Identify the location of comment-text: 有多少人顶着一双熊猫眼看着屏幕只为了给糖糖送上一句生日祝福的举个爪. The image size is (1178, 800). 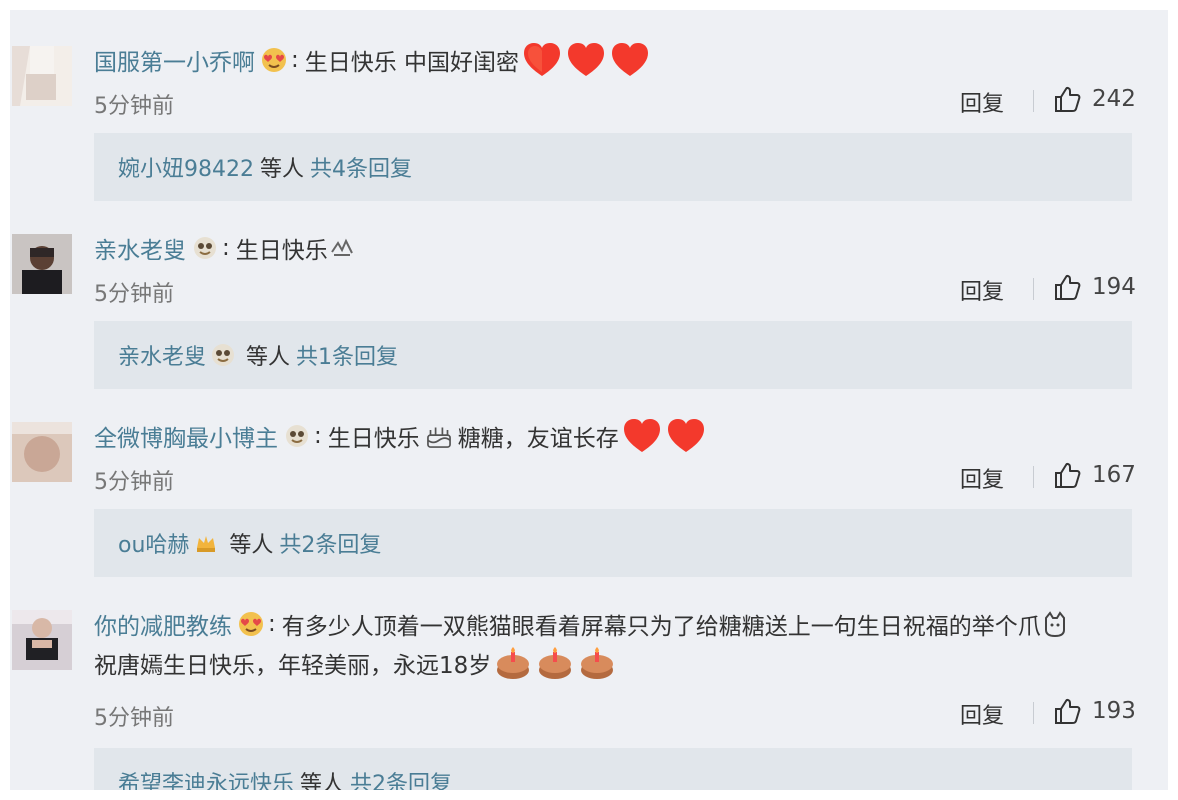
(661, 627).